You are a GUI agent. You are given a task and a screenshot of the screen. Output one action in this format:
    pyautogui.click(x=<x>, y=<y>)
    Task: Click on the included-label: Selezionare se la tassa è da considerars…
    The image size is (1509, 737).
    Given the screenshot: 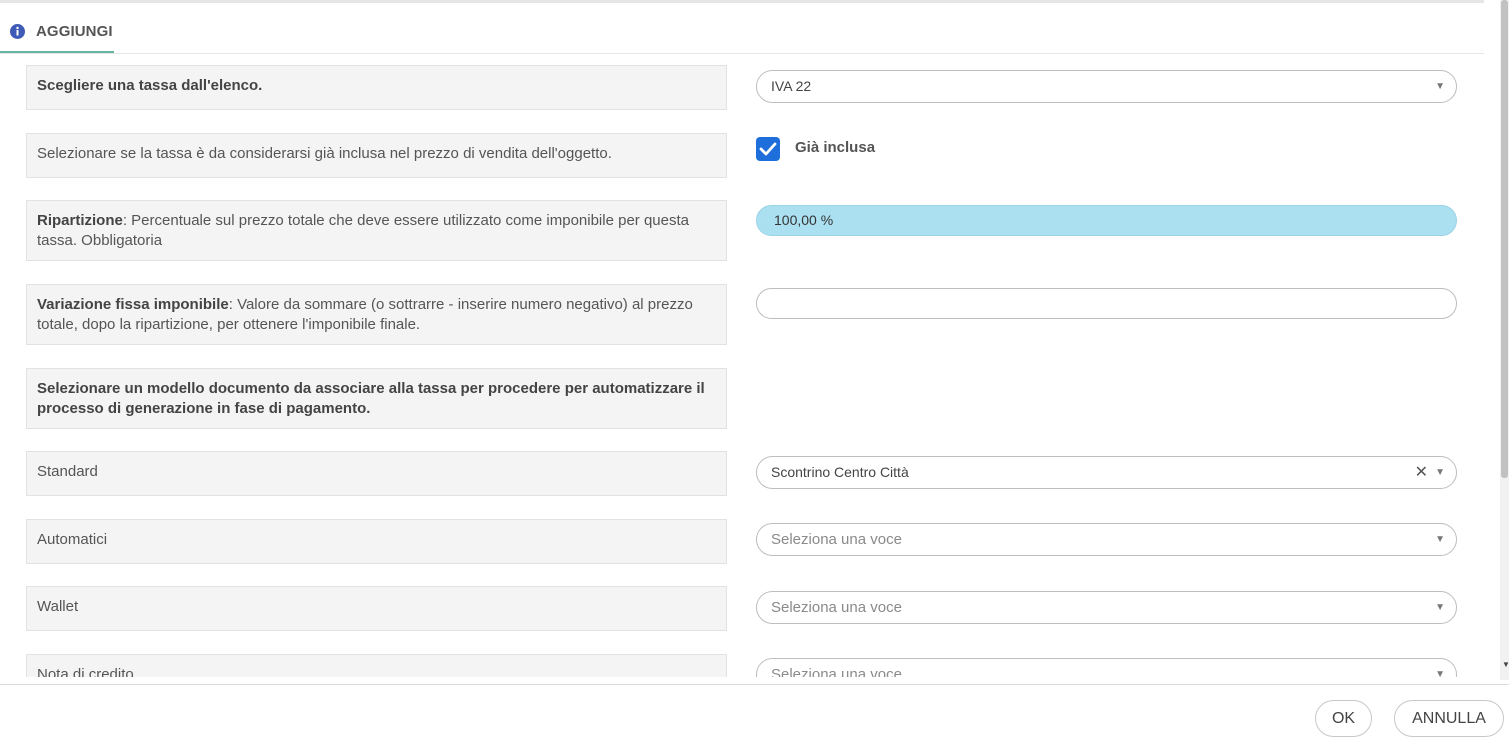 What is the action you would take?
    pyautogui.click(x=376, y=155)
    